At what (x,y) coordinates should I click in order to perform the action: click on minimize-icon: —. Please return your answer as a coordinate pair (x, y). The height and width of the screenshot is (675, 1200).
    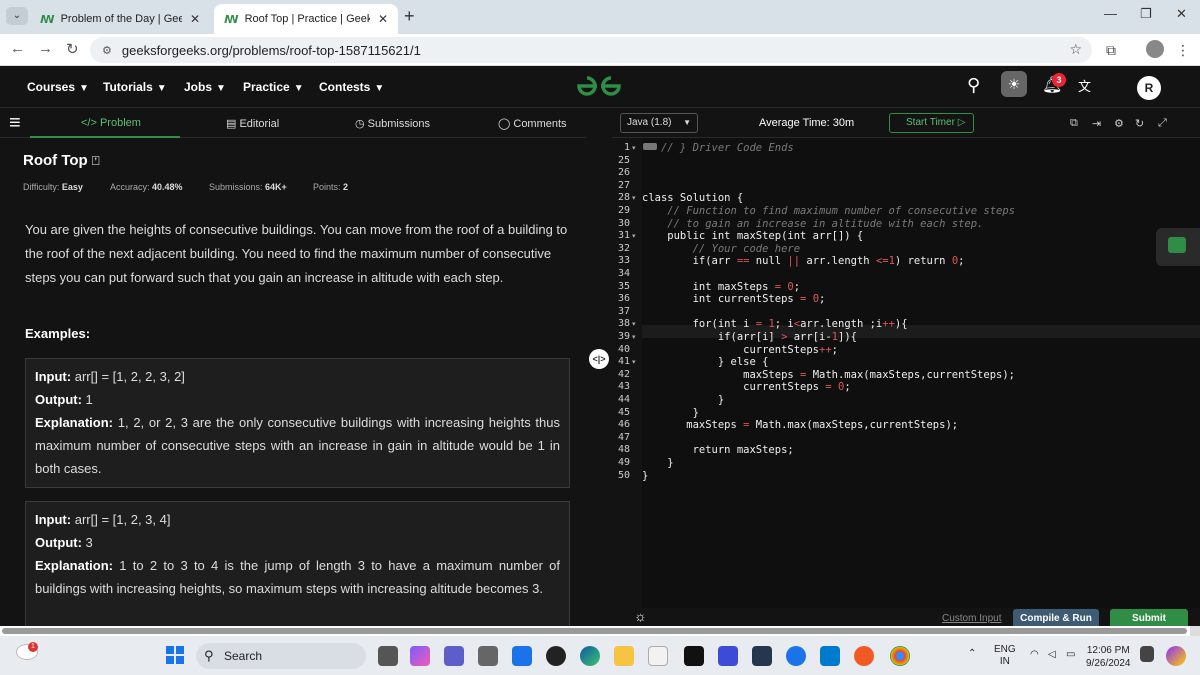
    Looking at the image, I should click on (1110, 13).